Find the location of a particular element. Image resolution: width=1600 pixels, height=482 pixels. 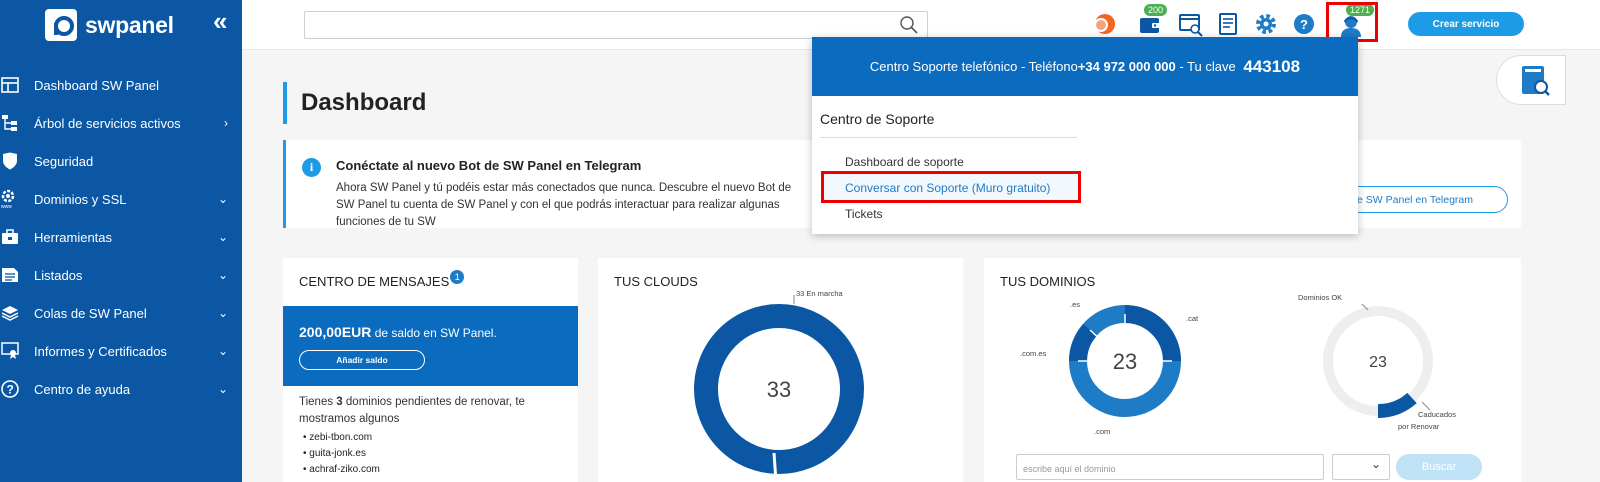

list-item: • achraf-ziko.com is located at coordinates (341, 470).